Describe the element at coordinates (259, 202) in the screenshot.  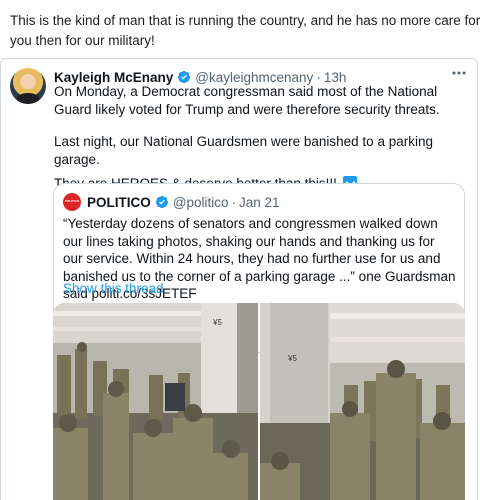
I see `quoted-timestamp: Jan 21` at that location.